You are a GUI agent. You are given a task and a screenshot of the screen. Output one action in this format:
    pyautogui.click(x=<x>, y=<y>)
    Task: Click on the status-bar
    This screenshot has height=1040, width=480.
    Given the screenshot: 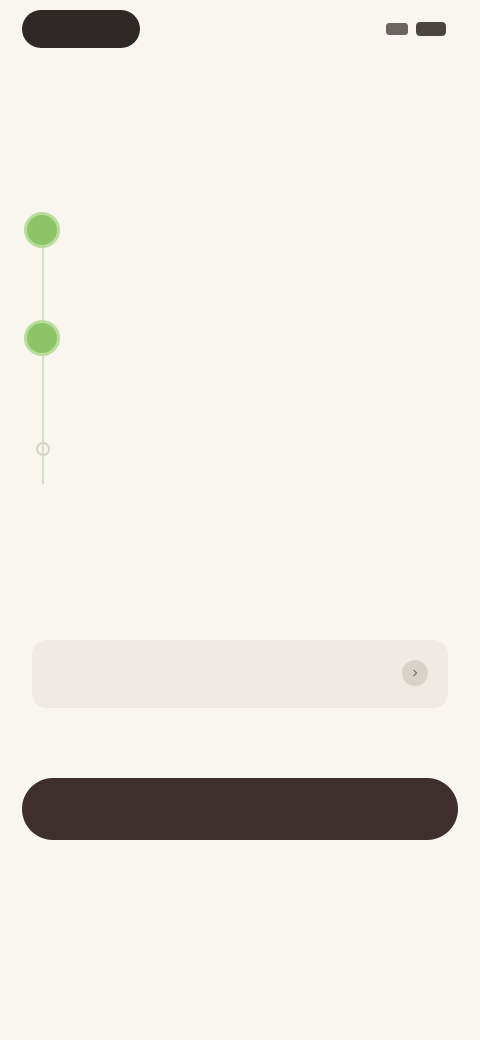 What is the action you would take?
    pyautogui.click(x=240, y=32)
    